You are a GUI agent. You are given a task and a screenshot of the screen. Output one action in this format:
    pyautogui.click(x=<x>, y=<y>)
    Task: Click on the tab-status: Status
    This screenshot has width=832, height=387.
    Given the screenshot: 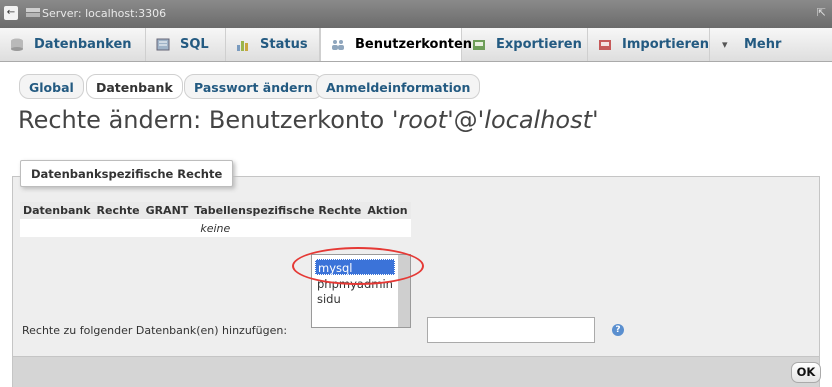 What is the action you would take?
    pyautogui.click(x=273, y=44)
    